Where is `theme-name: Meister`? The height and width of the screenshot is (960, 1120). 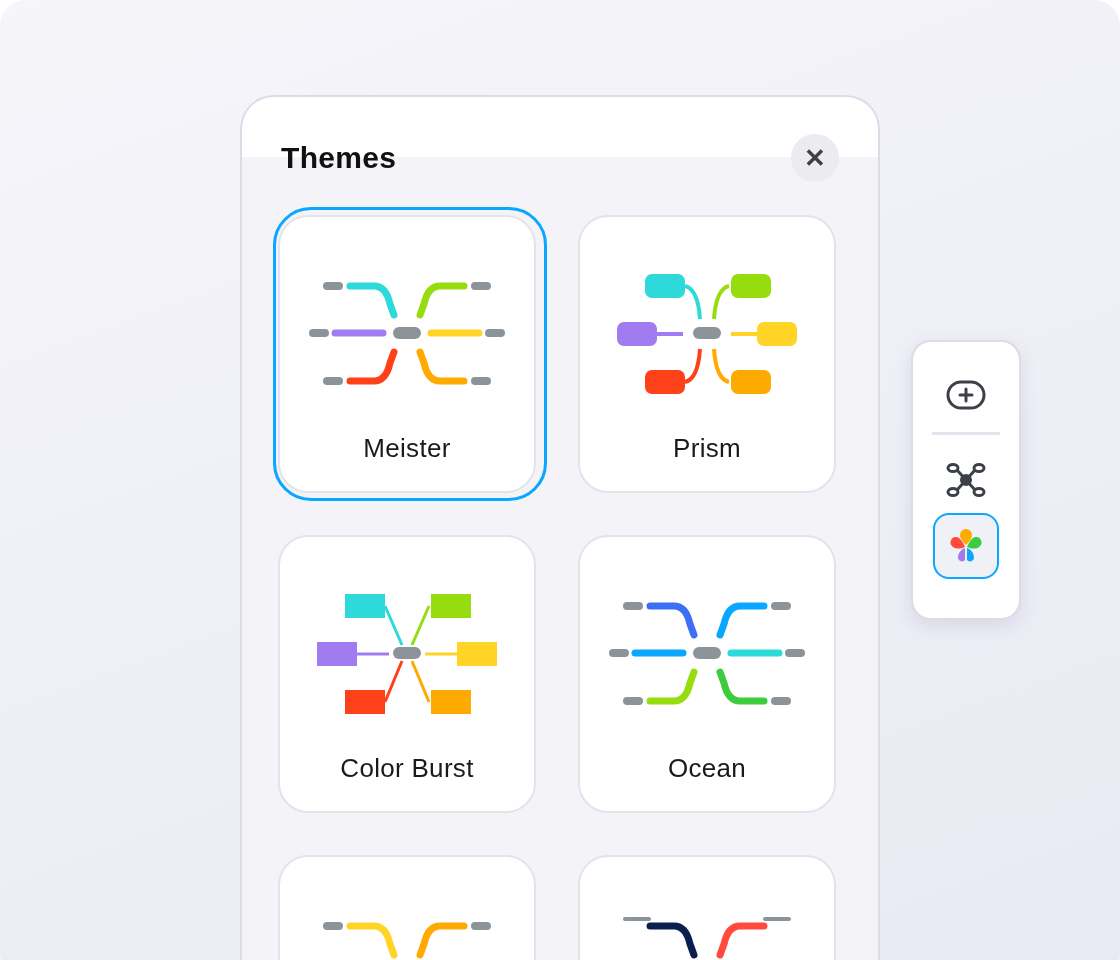 theme-name: Meister is located at coordinates (407, 448).